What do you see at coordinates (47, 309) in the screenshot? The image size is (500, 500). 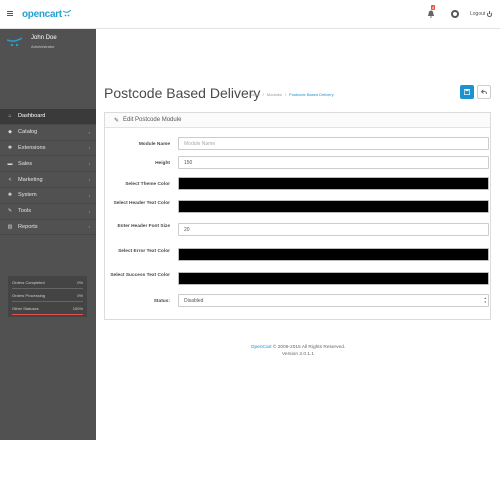 I see `stat-row: Other Statuses 100%` at bounding box center [47, 309].